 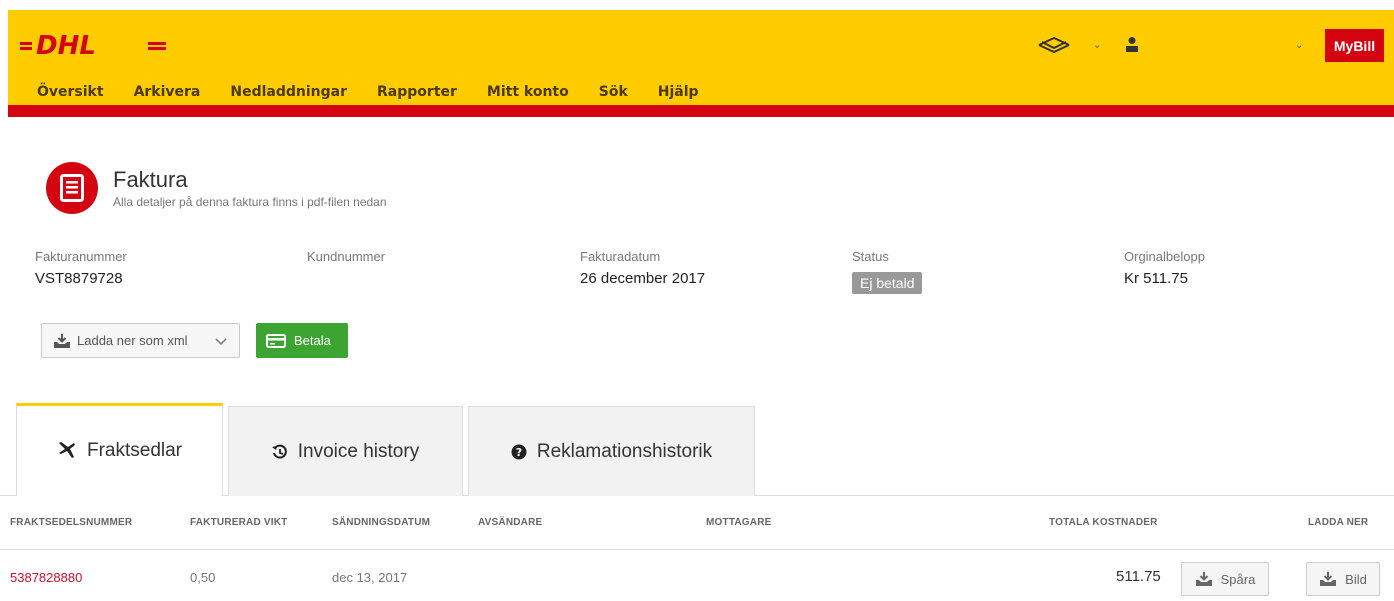 What do you see at coordinates (203, 577) in the screenshot?
I see `row-weight: 0,50` at bounding box center [203, 577].